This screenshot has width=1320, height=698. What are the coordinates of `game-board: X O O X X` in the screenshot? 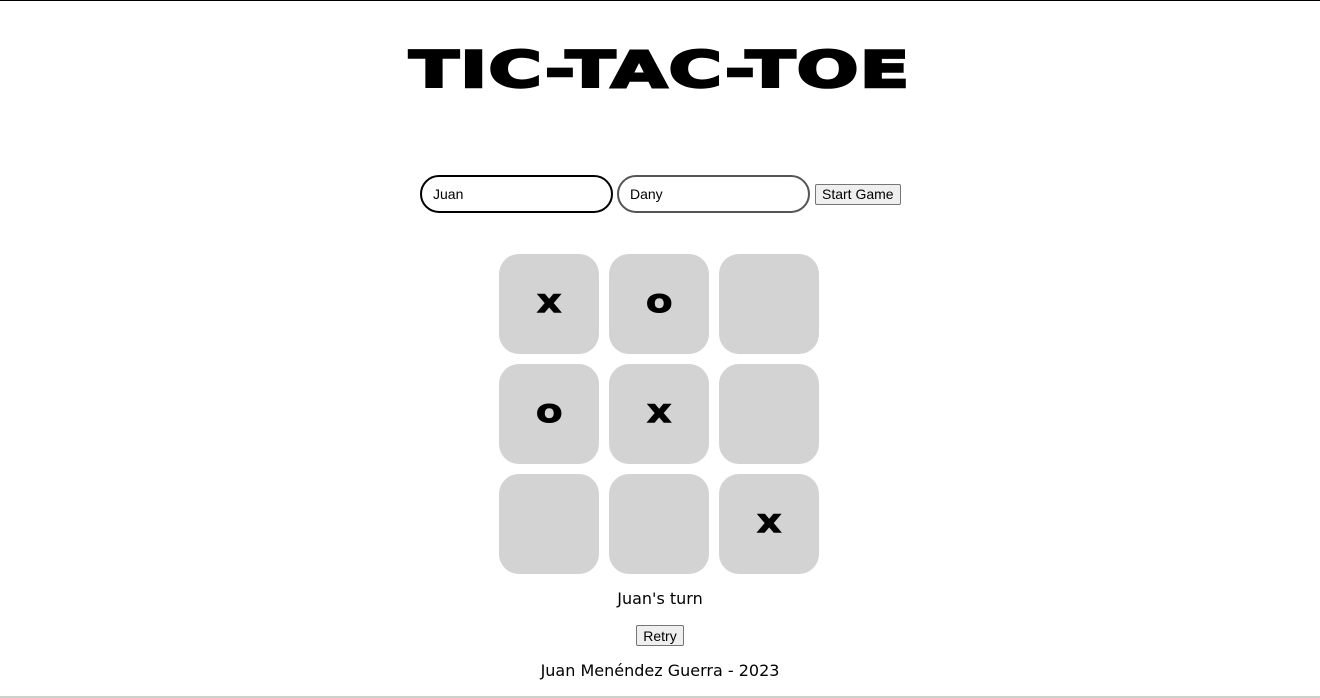 It's located at (659, 414).